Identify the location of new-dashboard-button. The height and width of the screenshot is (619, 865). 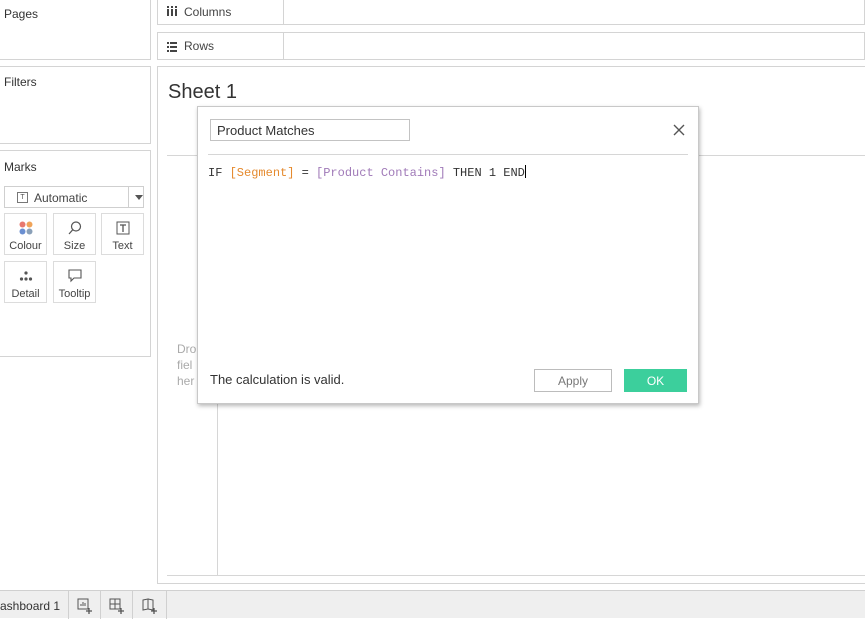
(116, 605).